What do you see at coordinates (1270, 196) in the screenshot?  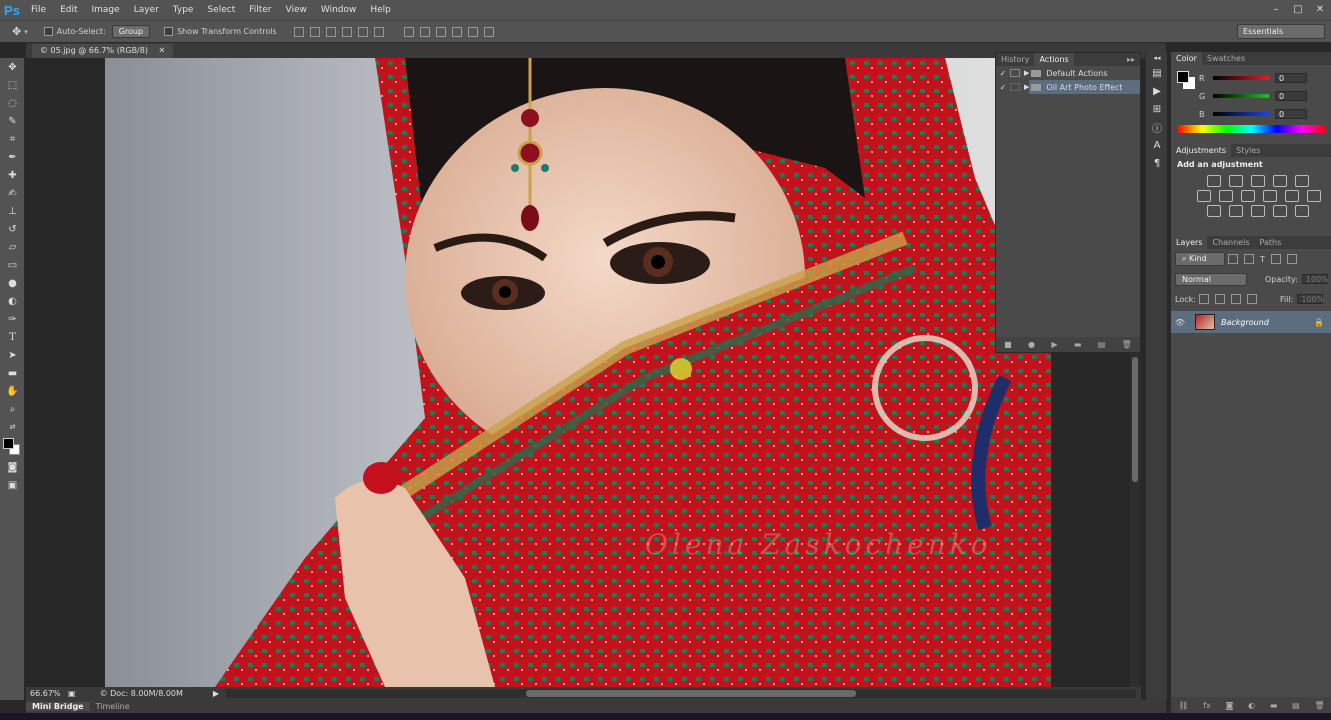 I see `photo-filter-icon` at bounding box center [1270, 196].